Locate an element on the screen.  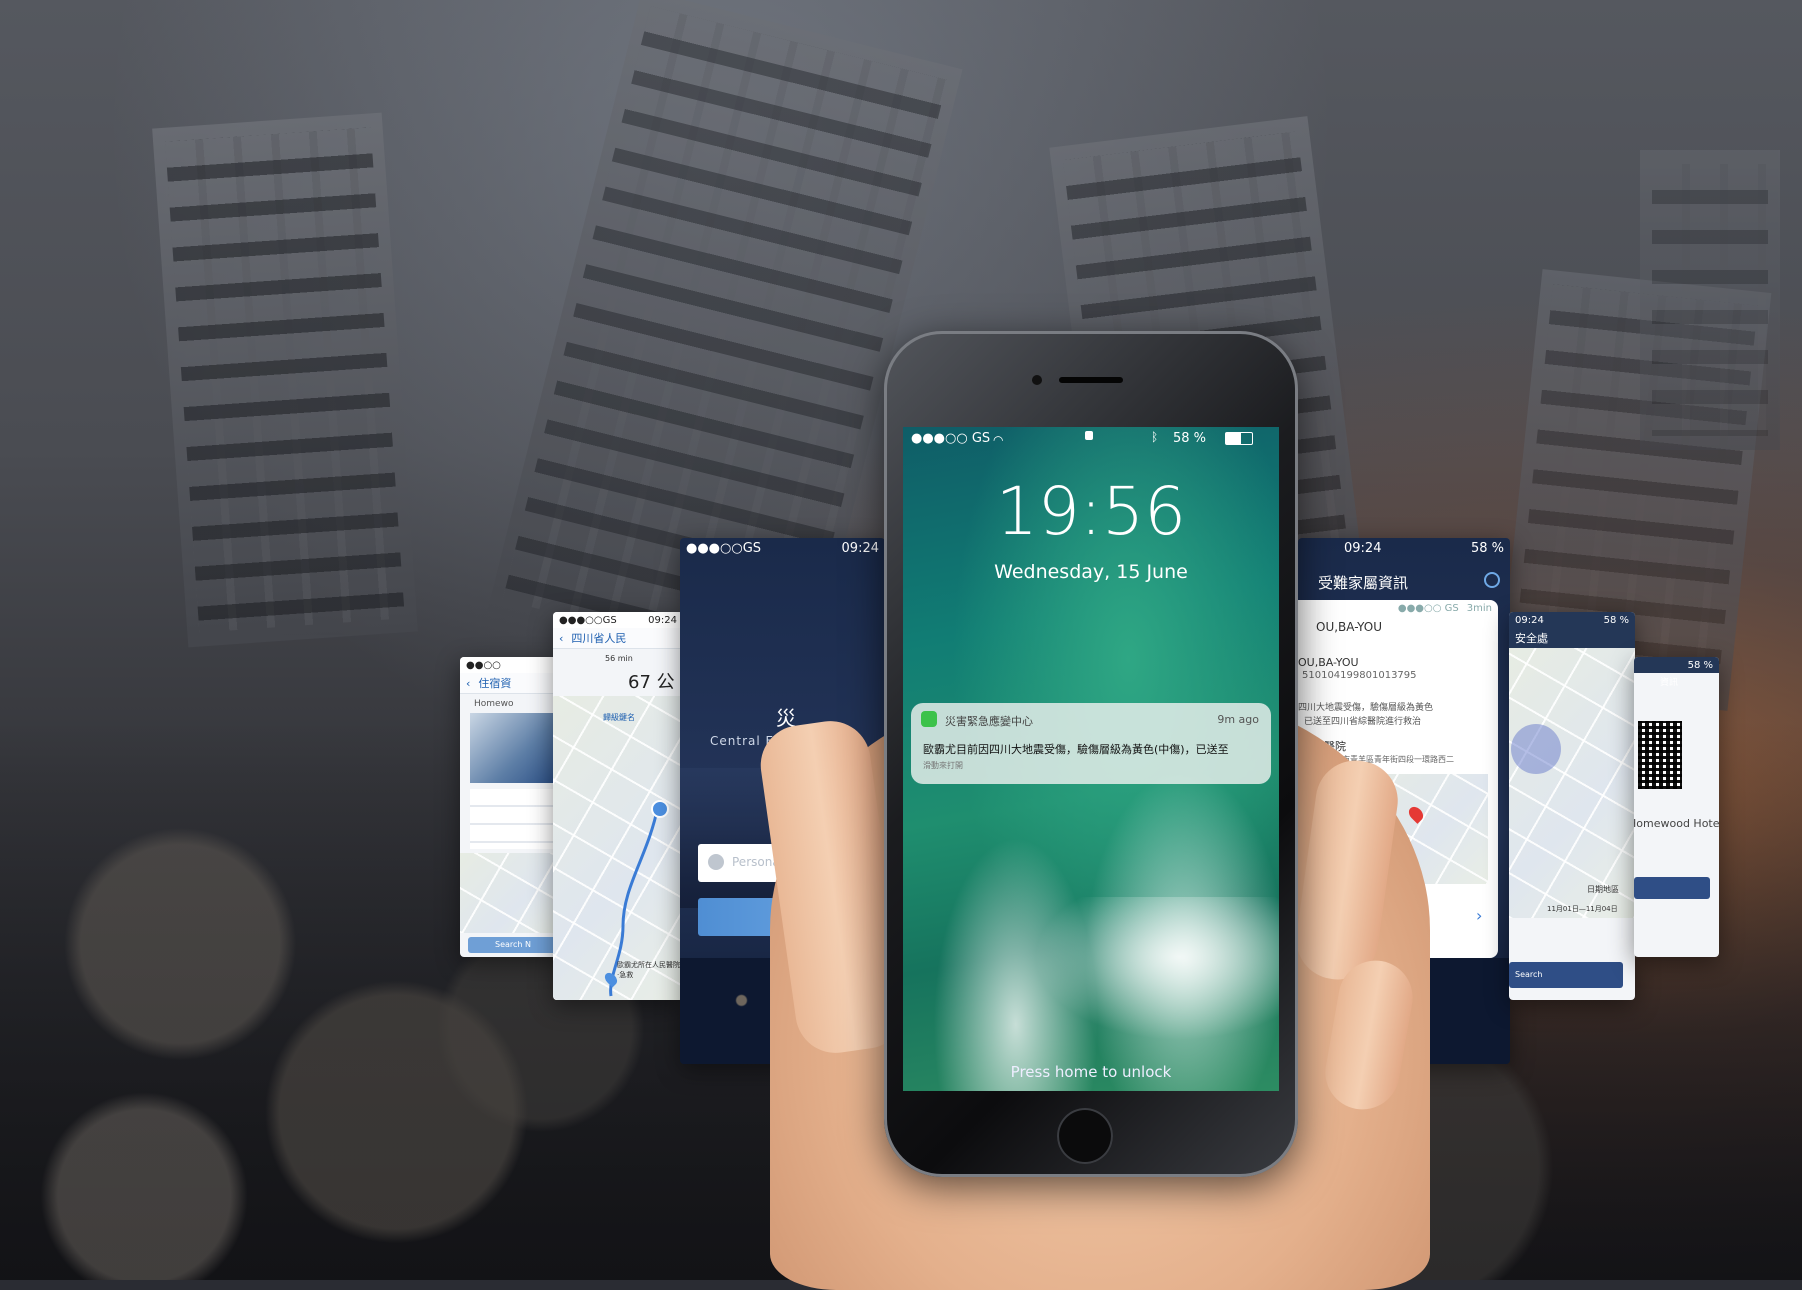
date-range: 11月01日—11月04日 is located at coordinates (1582, 909).